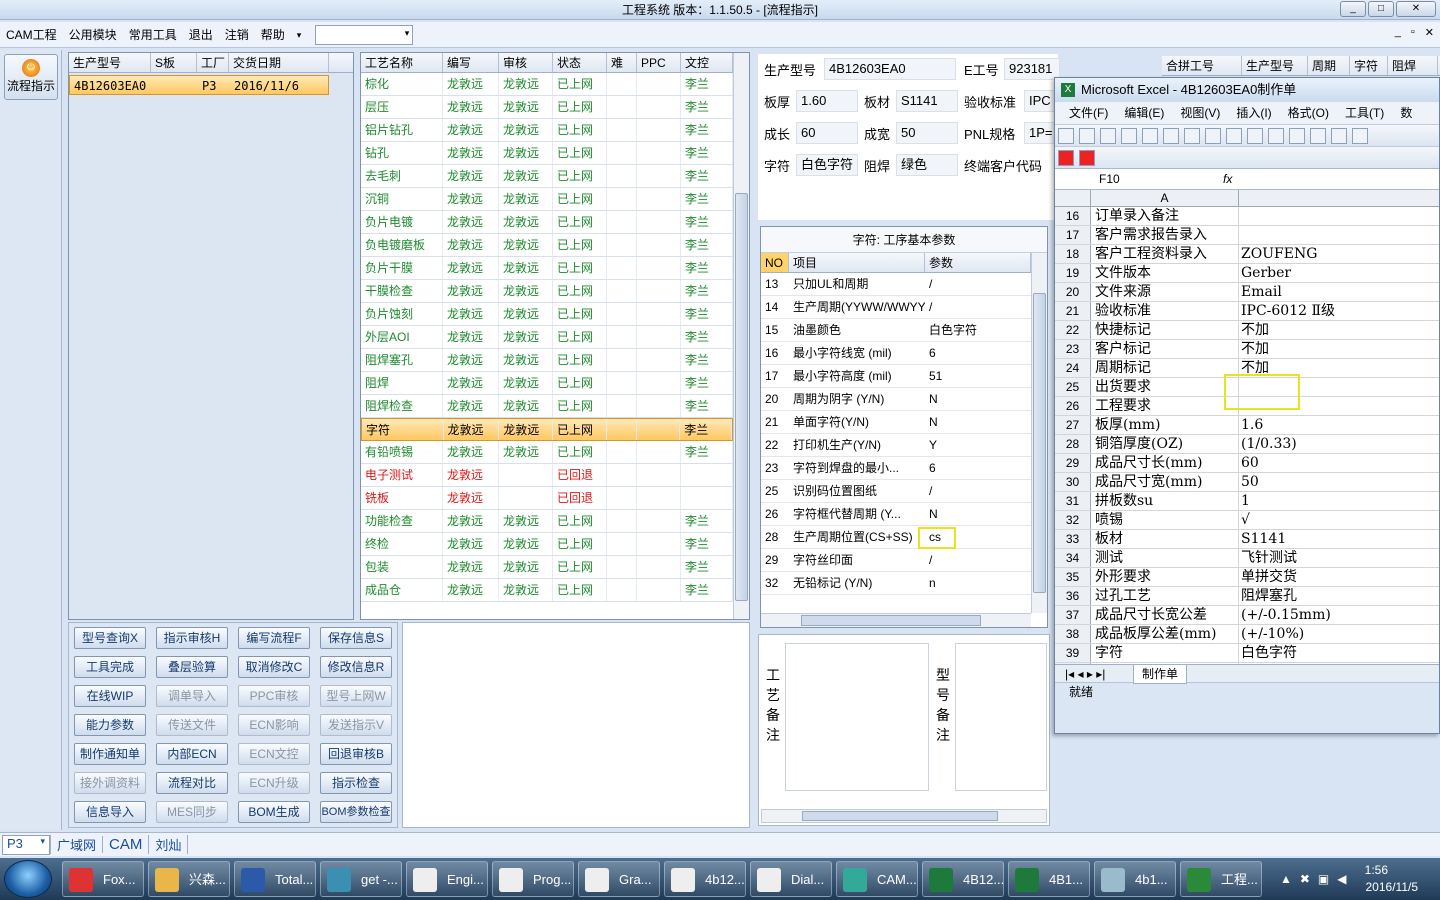 The width and height of the screenshot is (1440, 900). I want to click on action-button-2: 指示审核H, so click(192, 638).